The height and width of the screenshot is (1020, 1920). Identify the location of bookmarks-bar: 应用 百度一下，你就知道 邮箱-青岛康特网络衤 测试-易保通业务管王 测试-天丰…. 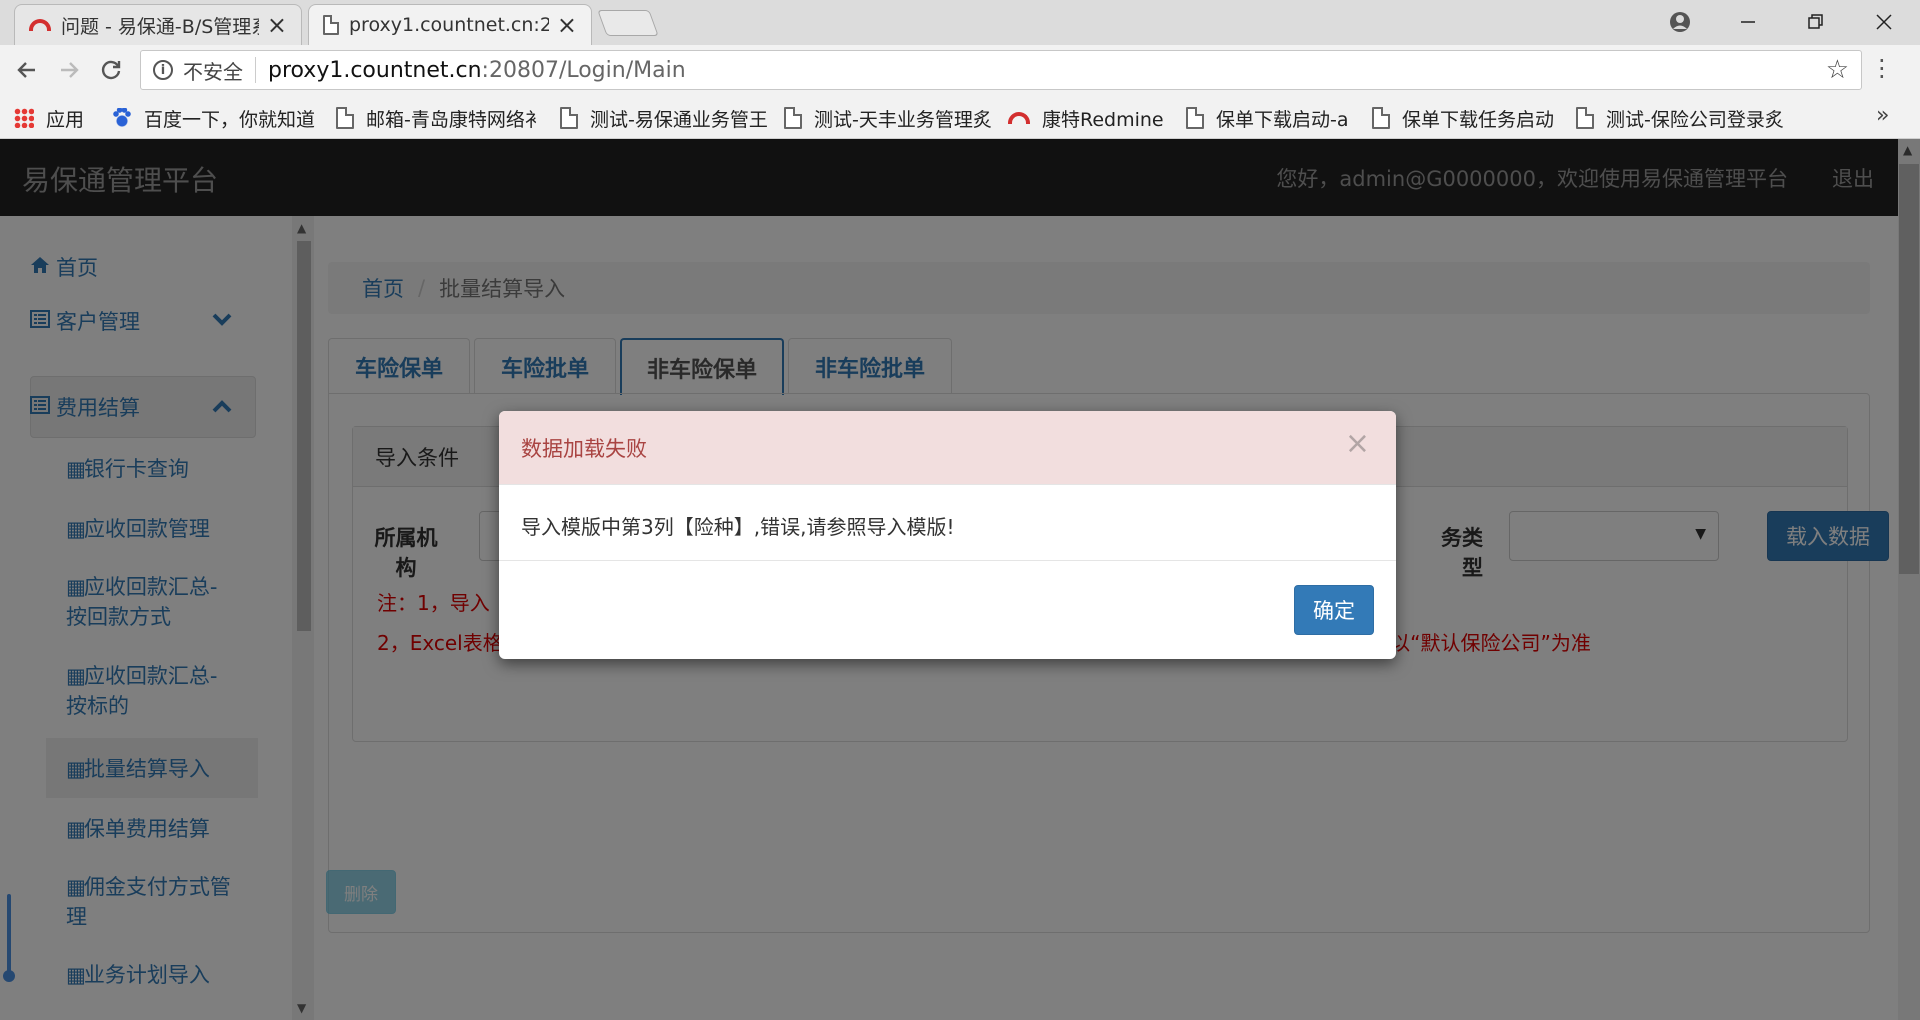
(960, 117).